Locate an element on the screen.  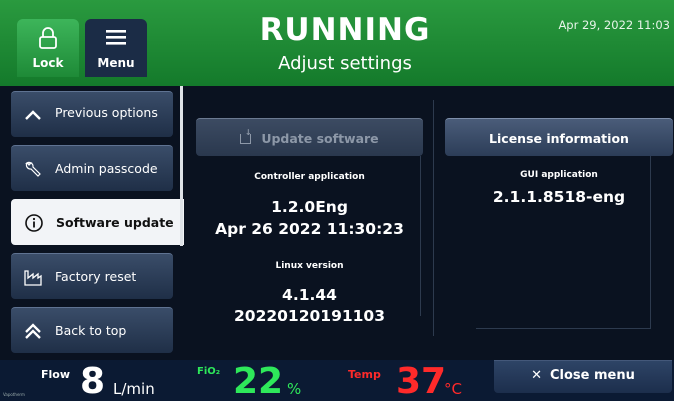
linux-version: 4.1.44 is located at coordinates (309, 295).